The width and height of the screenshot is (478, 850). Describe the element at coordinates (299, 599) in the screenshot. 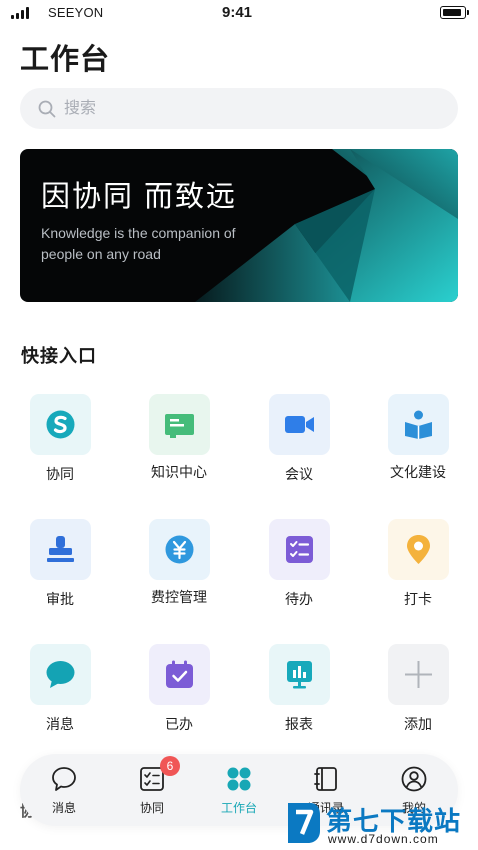

I see `shortcut-label: 待办` at that location.